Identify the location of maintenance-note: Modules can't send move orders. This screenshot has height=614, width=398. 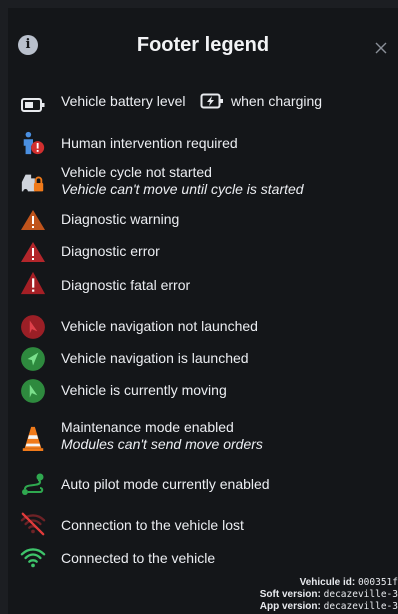
(162, 444).